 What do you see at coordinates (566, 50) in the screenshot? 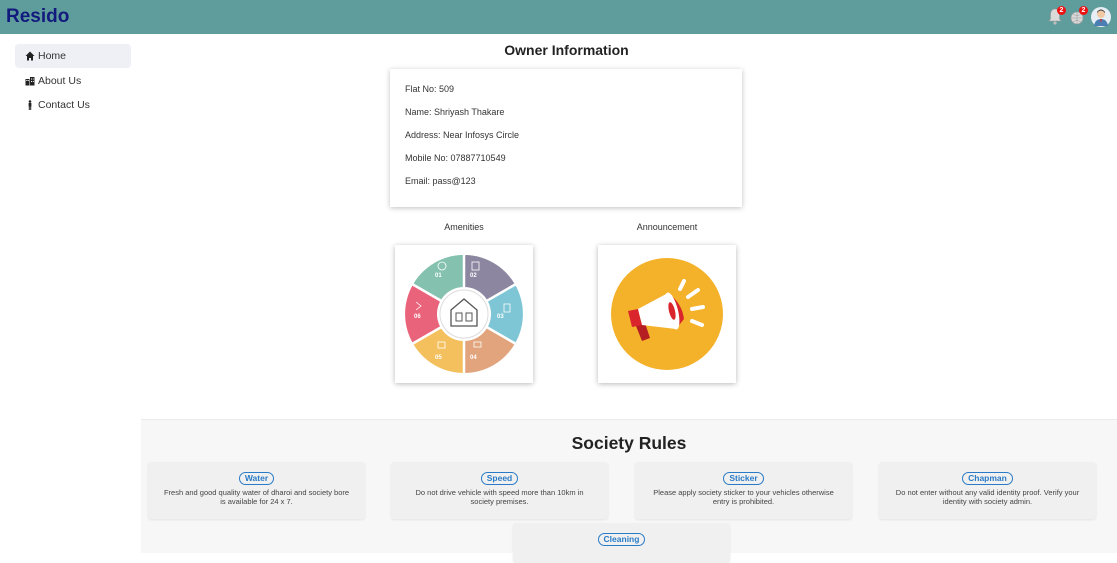
I see `page-title: Owner Information` at bounding box center [566, 50].